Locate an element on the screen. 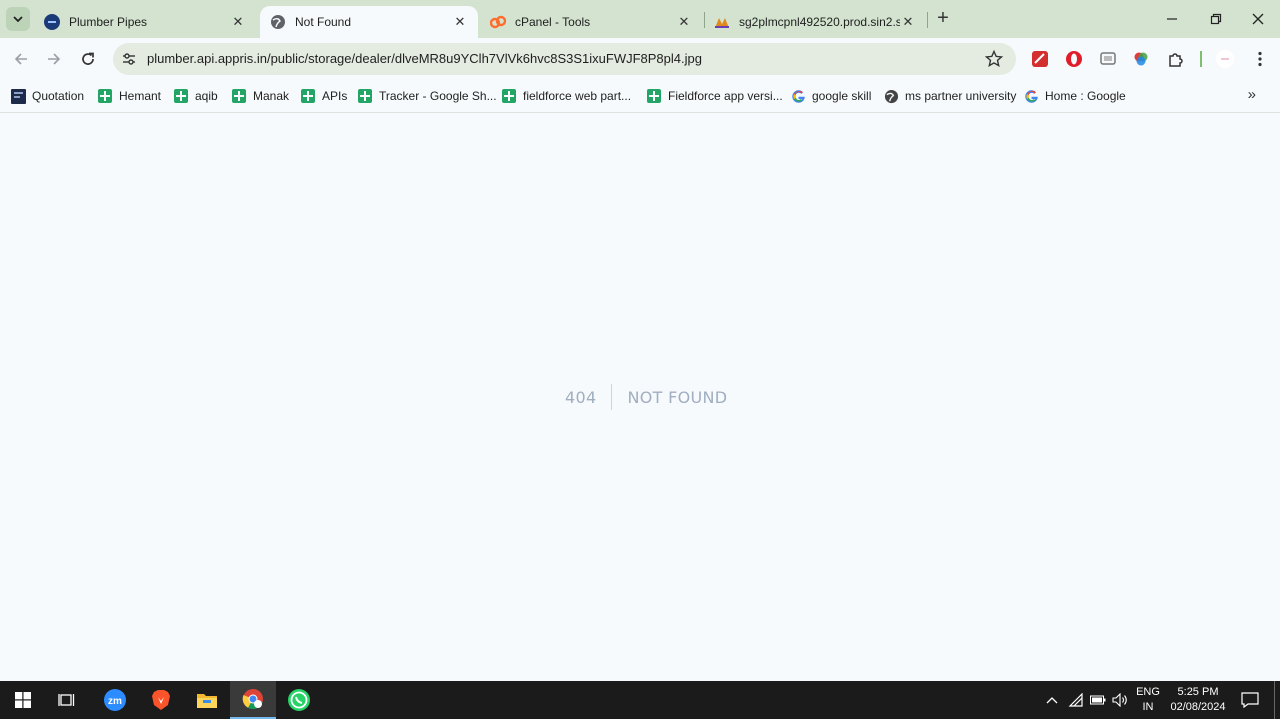 The width and height of the screenshot is (1280, 719). restore-button is located at coordinates (1216, 19).